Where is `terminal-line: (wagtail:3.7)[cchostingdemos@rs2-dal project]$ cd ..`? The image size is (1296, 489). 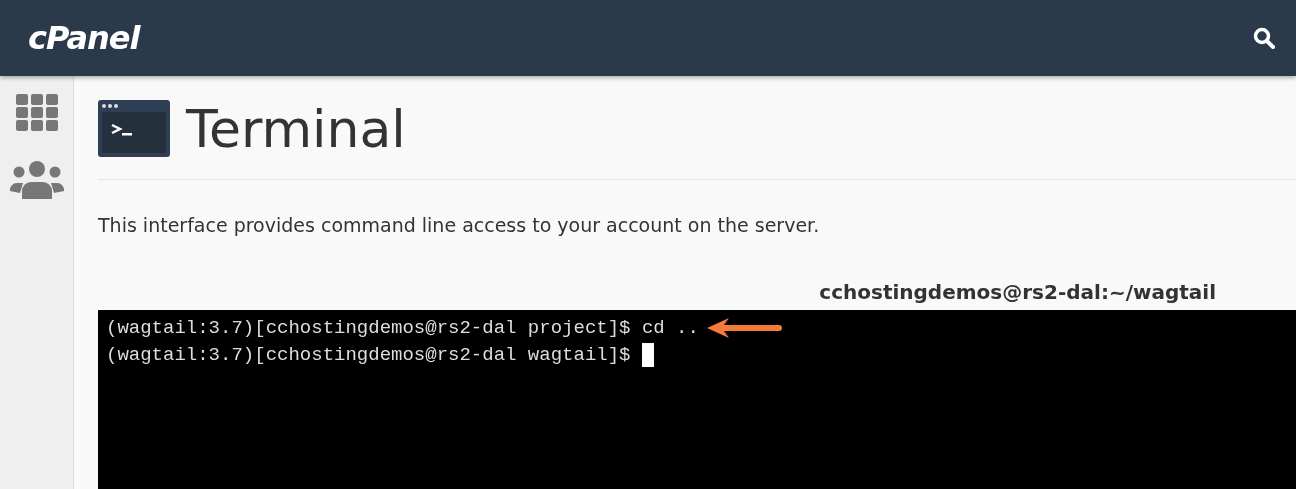
terminal-line: (wagtail:3.7)[cchostingdemos@rs2-dal project]$ cd .. is located at coordinates (402, 327).